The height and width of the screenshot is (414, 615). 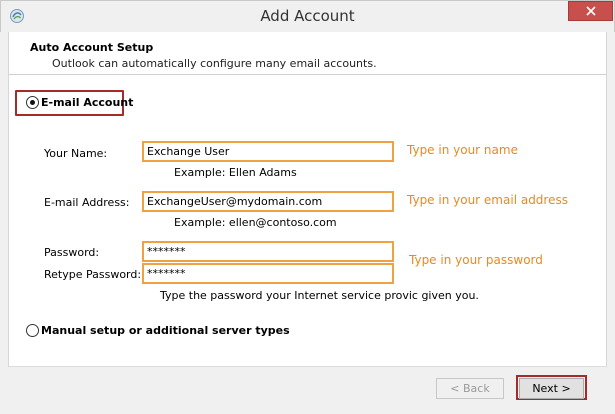 What do you see at coordinates (255, 222) in the screenshot?
I see `email-address-example: Example: ellen@contoso.com` at bounding box center [255, 222].